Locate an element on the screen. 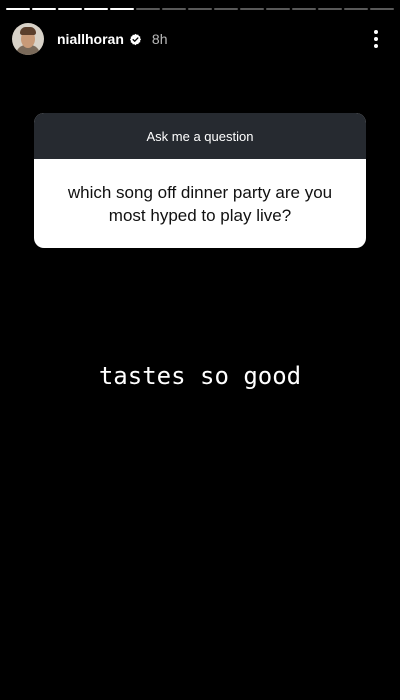  avatar is located at coordinates (28, 39).